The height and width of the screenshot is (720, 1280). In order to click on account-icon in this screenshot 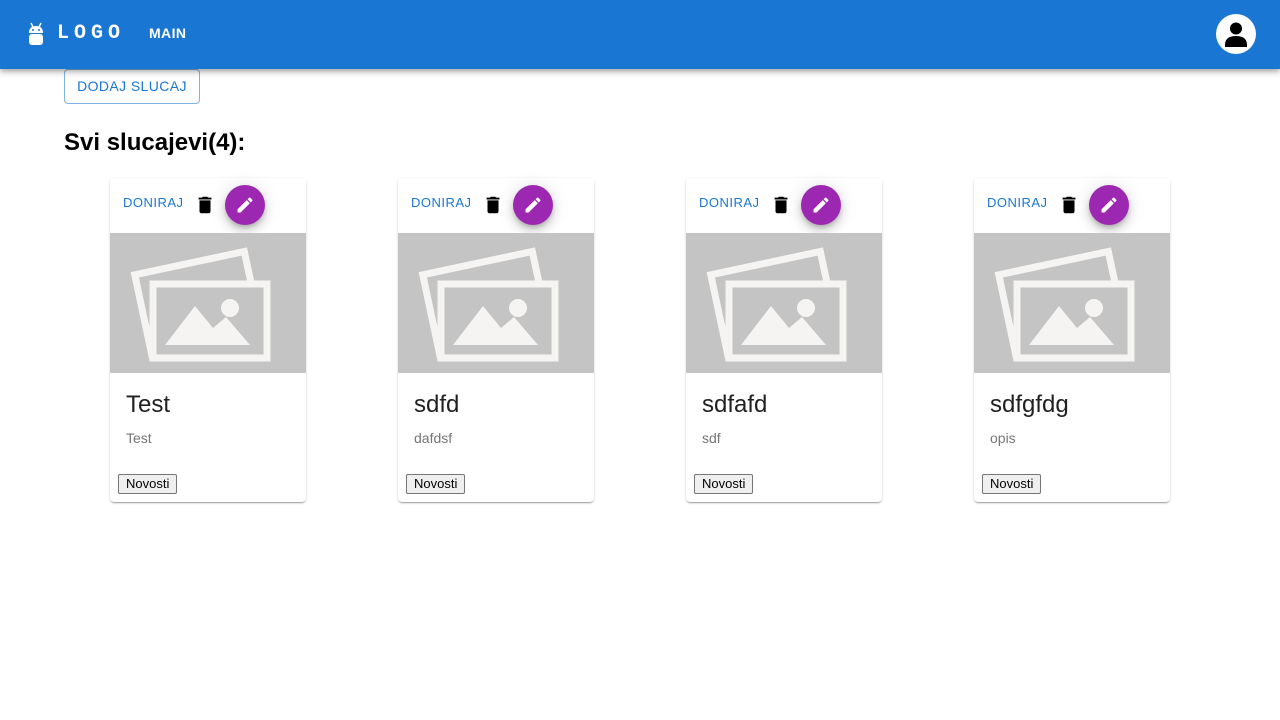, I will do `click(1236, 34)`.